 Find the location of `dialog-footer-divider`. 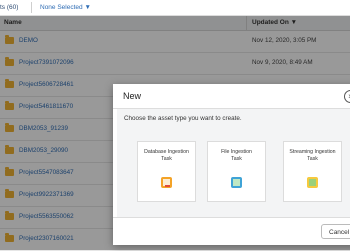

dialog-footer-divider is located at coordinates (231, 217).